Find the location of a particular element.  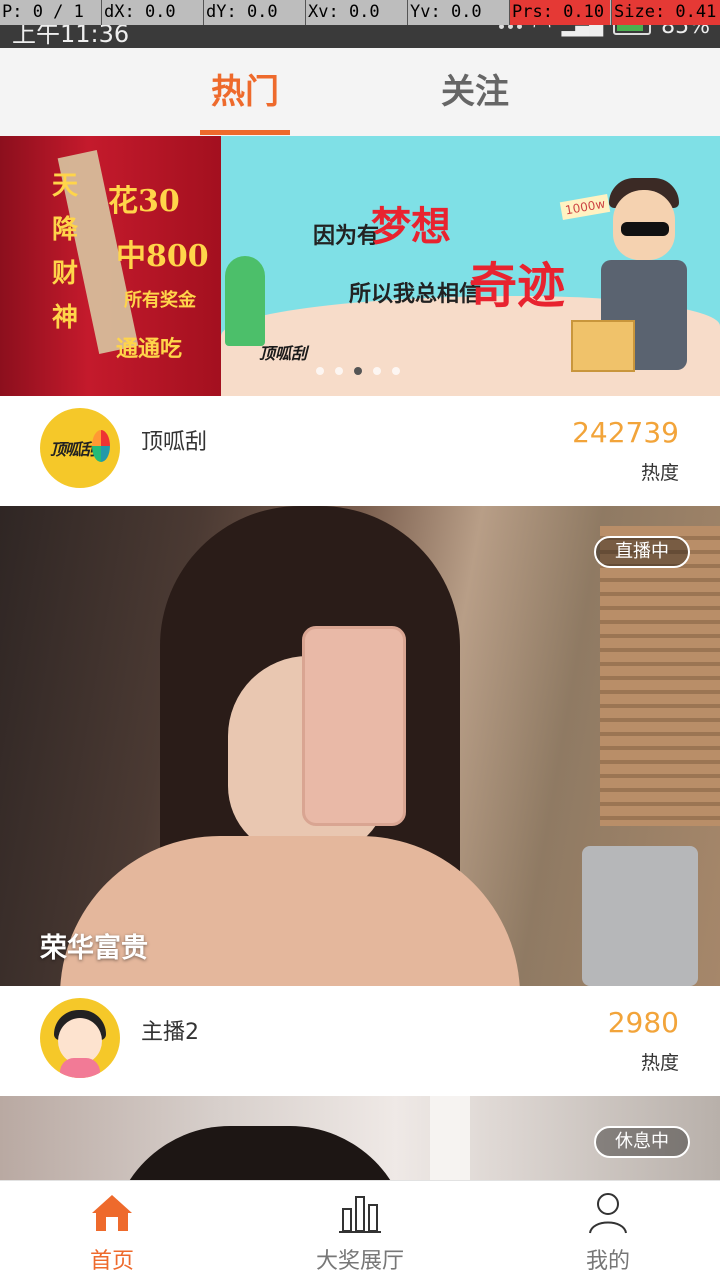

avatar-girl-dress is located at coordinates (80, 1068).